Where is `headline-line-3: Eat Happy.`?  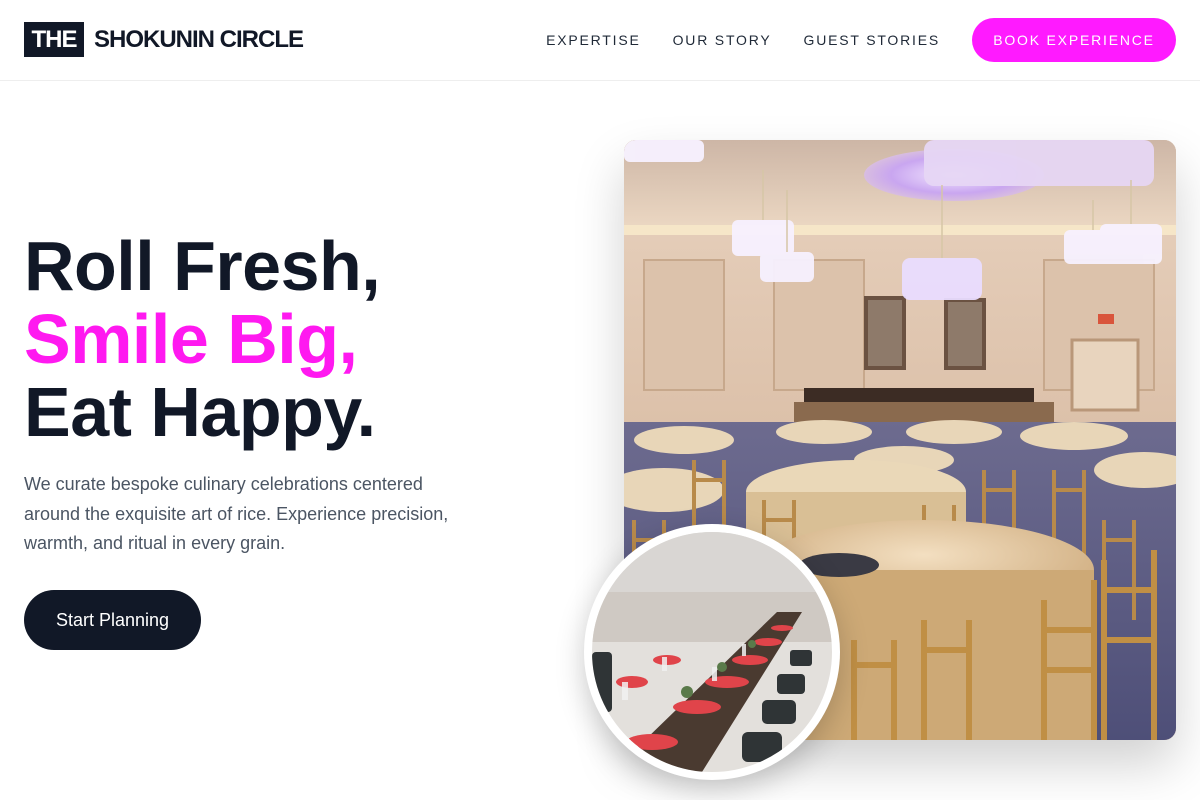 headline-line-3: Eat Happy. is located at coordinates (200, 412).